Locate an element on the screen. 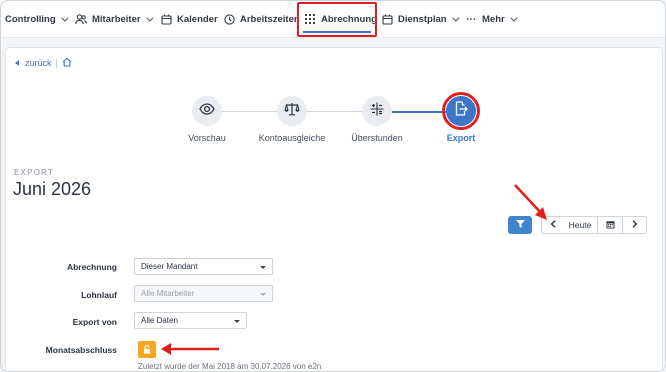  annotation-highlight-ring is located at coordinates (461, 111).